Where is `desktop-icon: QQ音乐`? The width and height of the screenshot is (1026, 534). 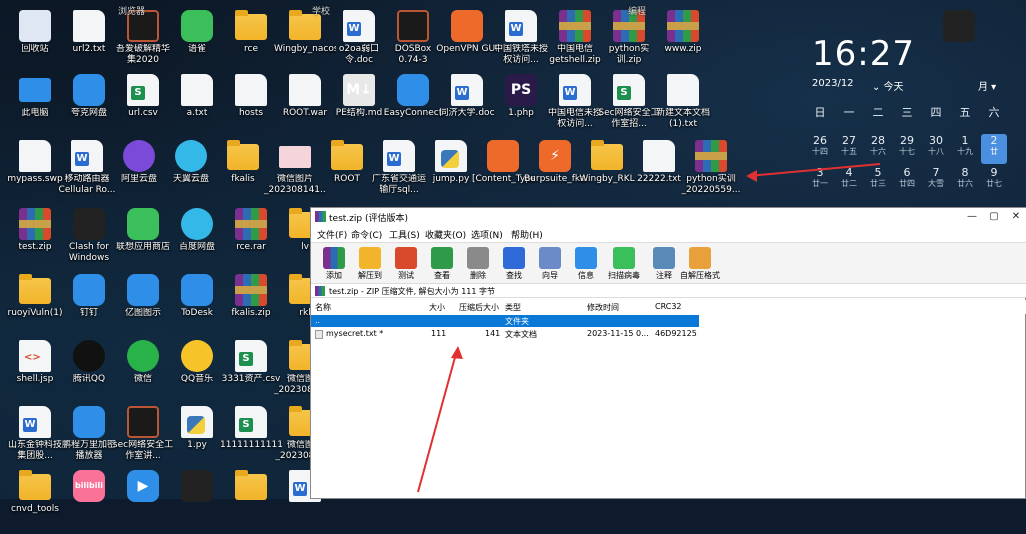 desktop-icon: QQ音乐 is located at coordinates (197, 370).